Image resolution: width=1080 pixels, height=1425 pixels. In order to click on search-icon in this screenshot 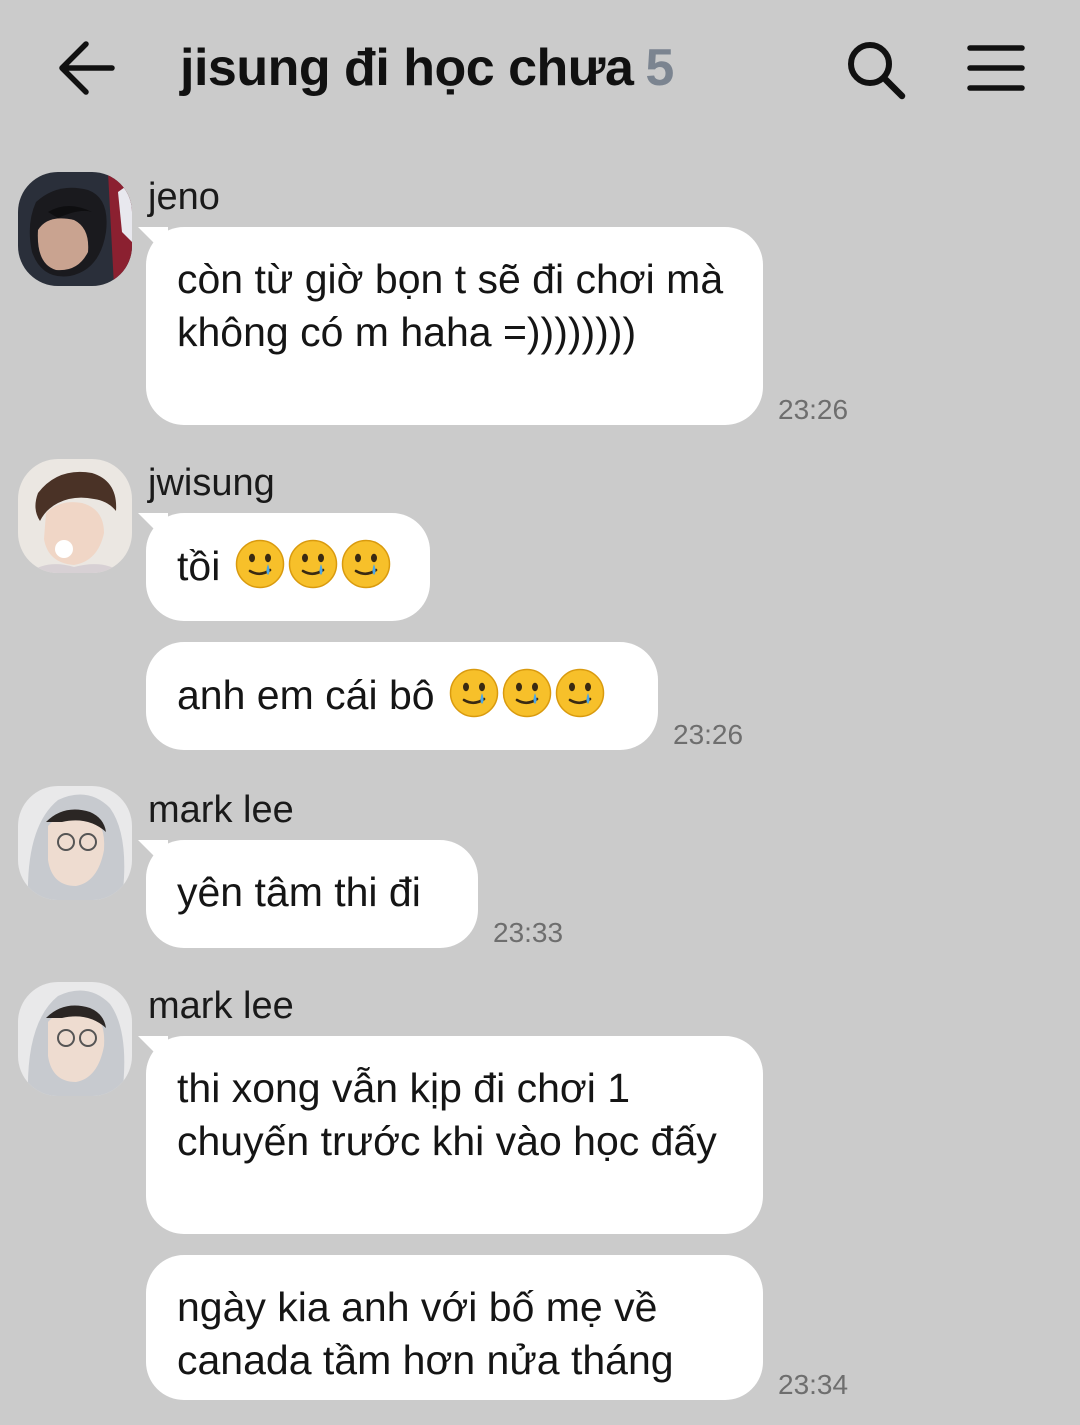, I will do `click(877, 71)`.